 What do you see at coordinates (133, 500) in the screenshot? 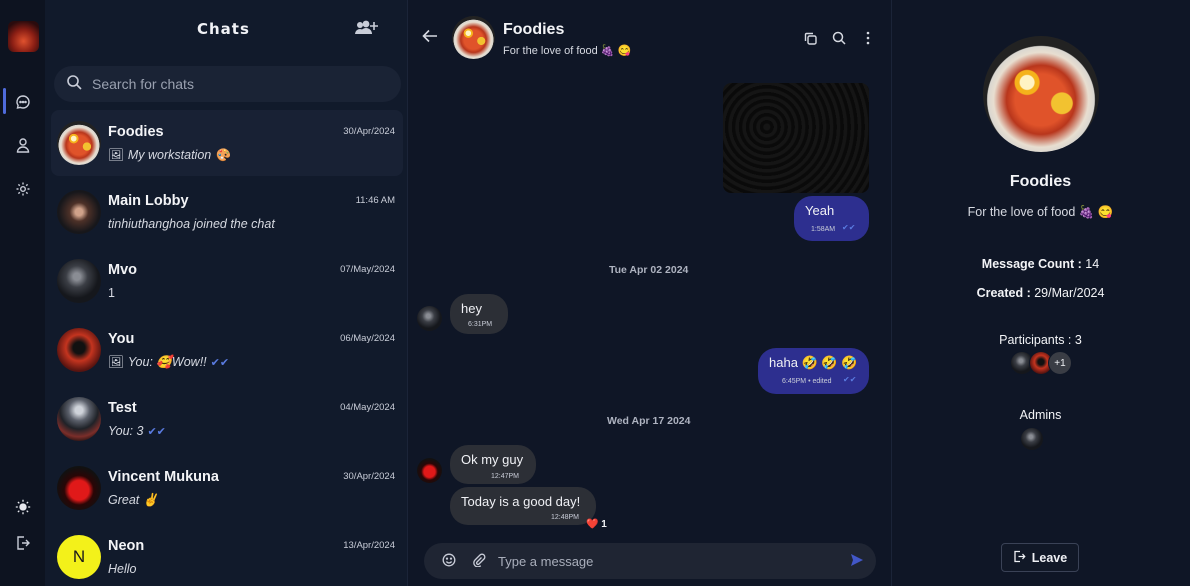
I see `chat-preview: Great ✌️` at bounding box center [133, 500].